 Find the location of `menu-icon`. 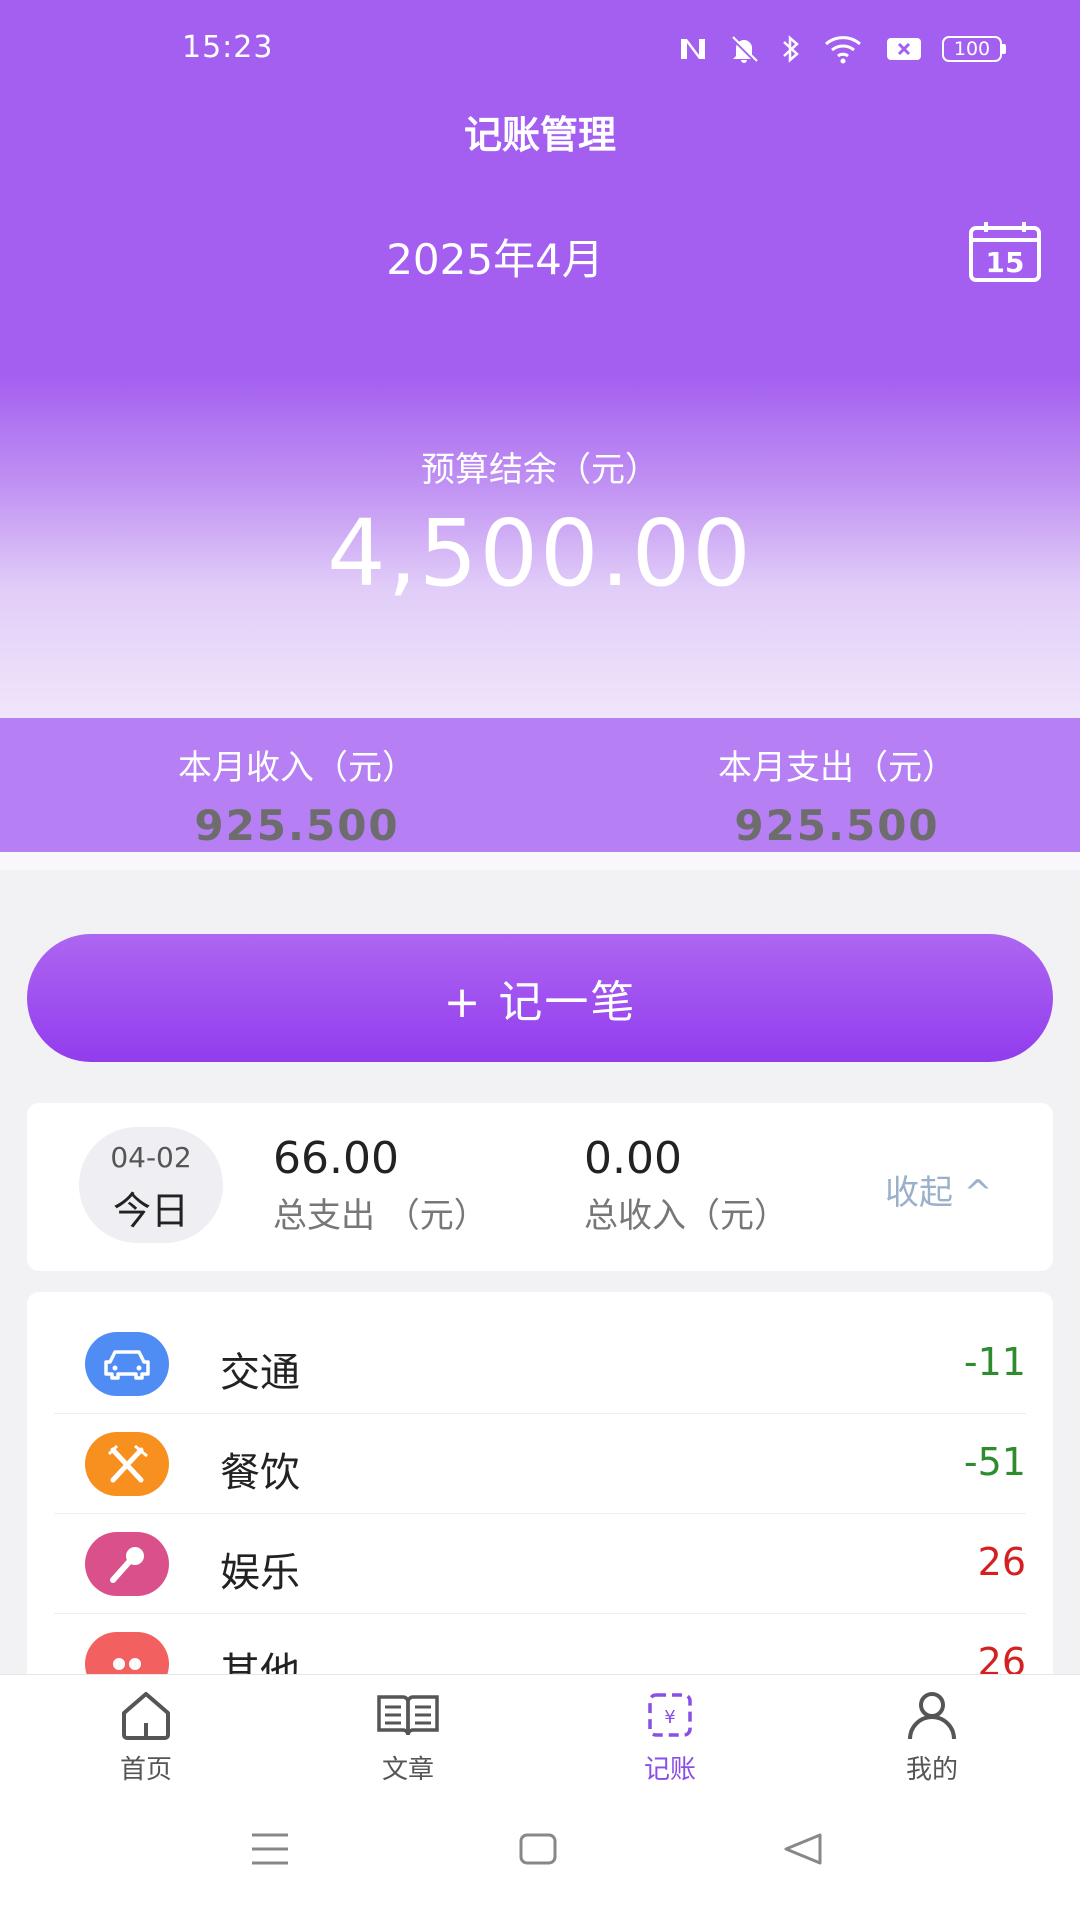

menu-icon is located at coordinates (270, 1849).